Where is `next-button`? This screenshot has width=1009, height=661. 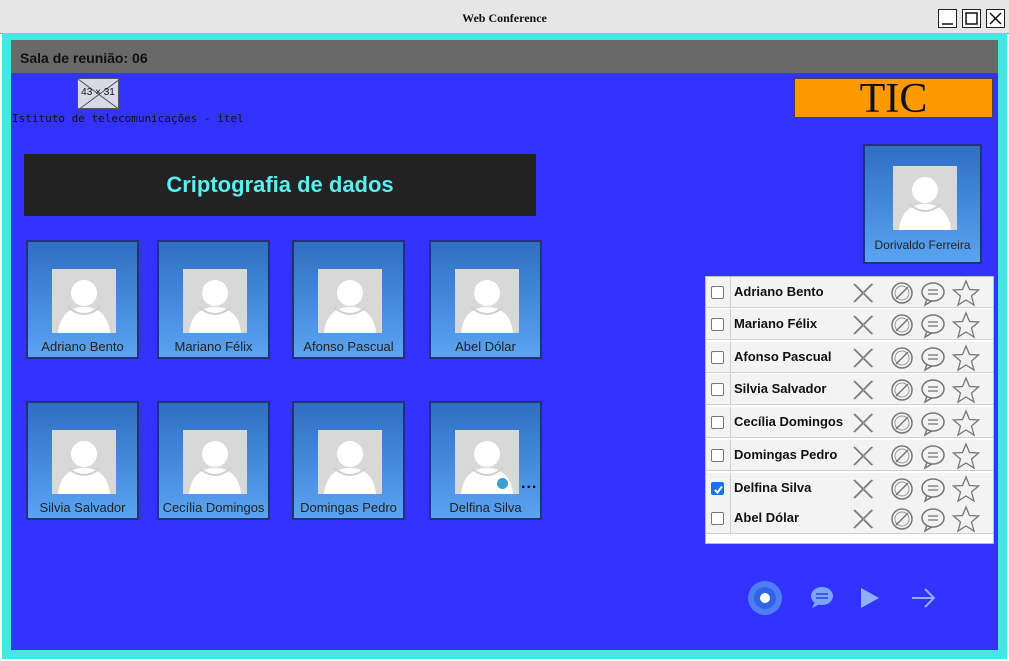
next-button is located at coordinates (924, 598).